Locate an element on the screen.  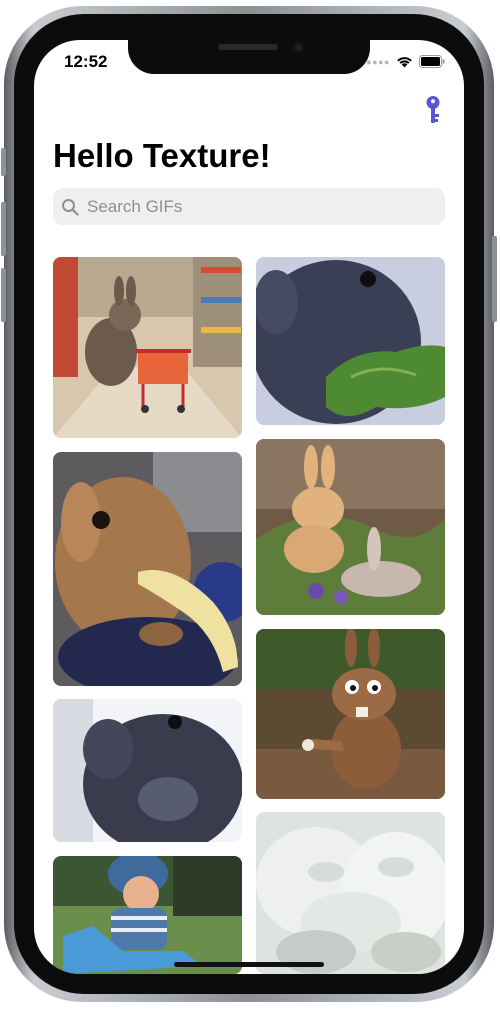
search-bar is located at coordinates (249, 206).